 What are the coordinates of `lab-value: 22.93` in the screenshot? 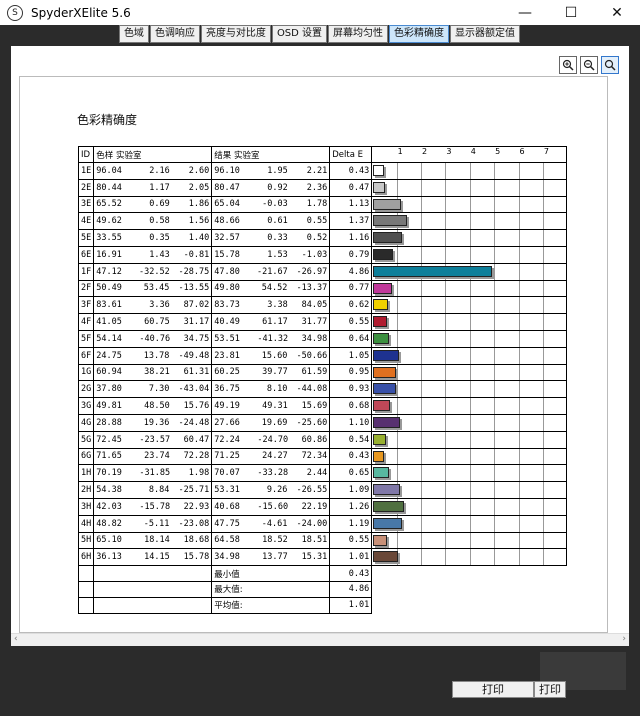 It's located at (196, 506).